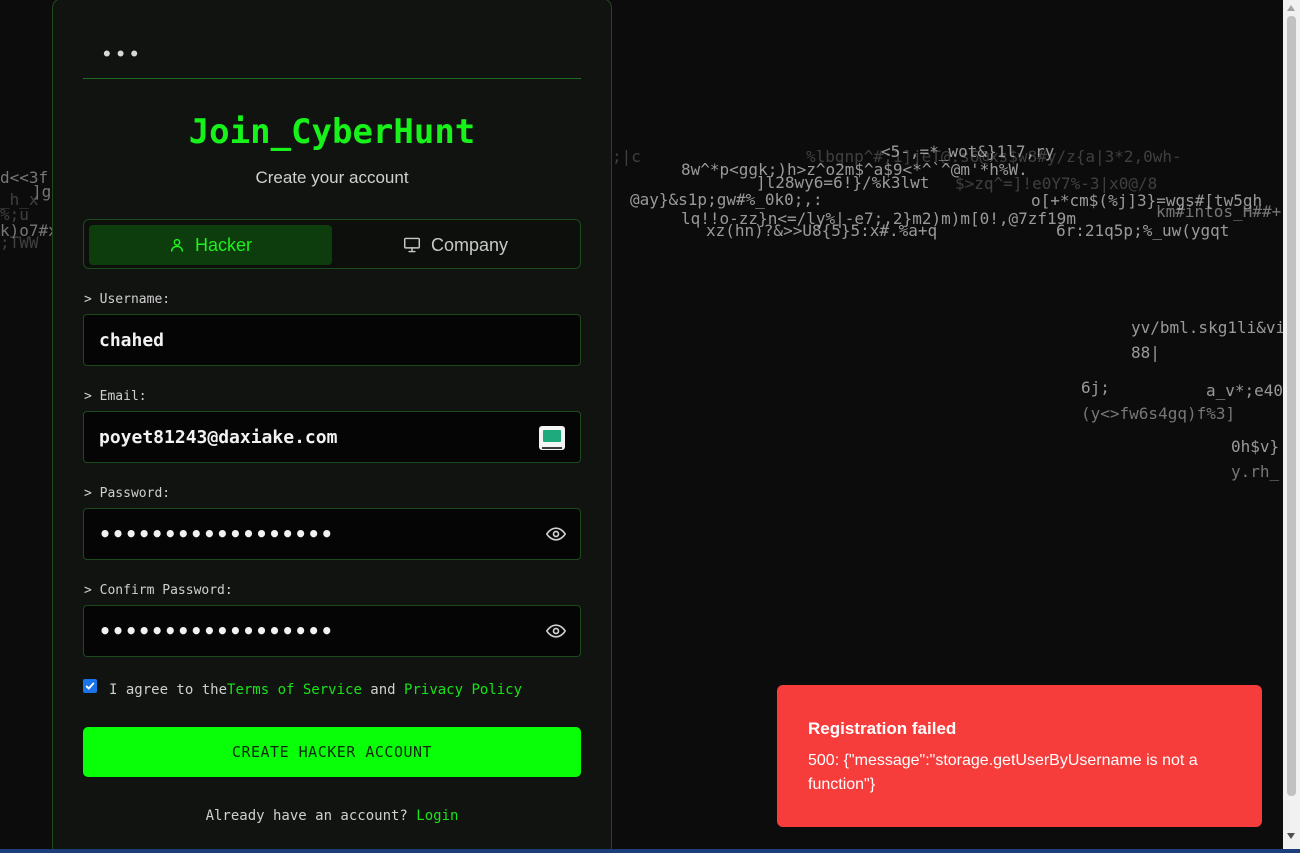 Image resolution: width=1300 pixels, height=853 pixels. I want to click on password-input, so click(332, 534).